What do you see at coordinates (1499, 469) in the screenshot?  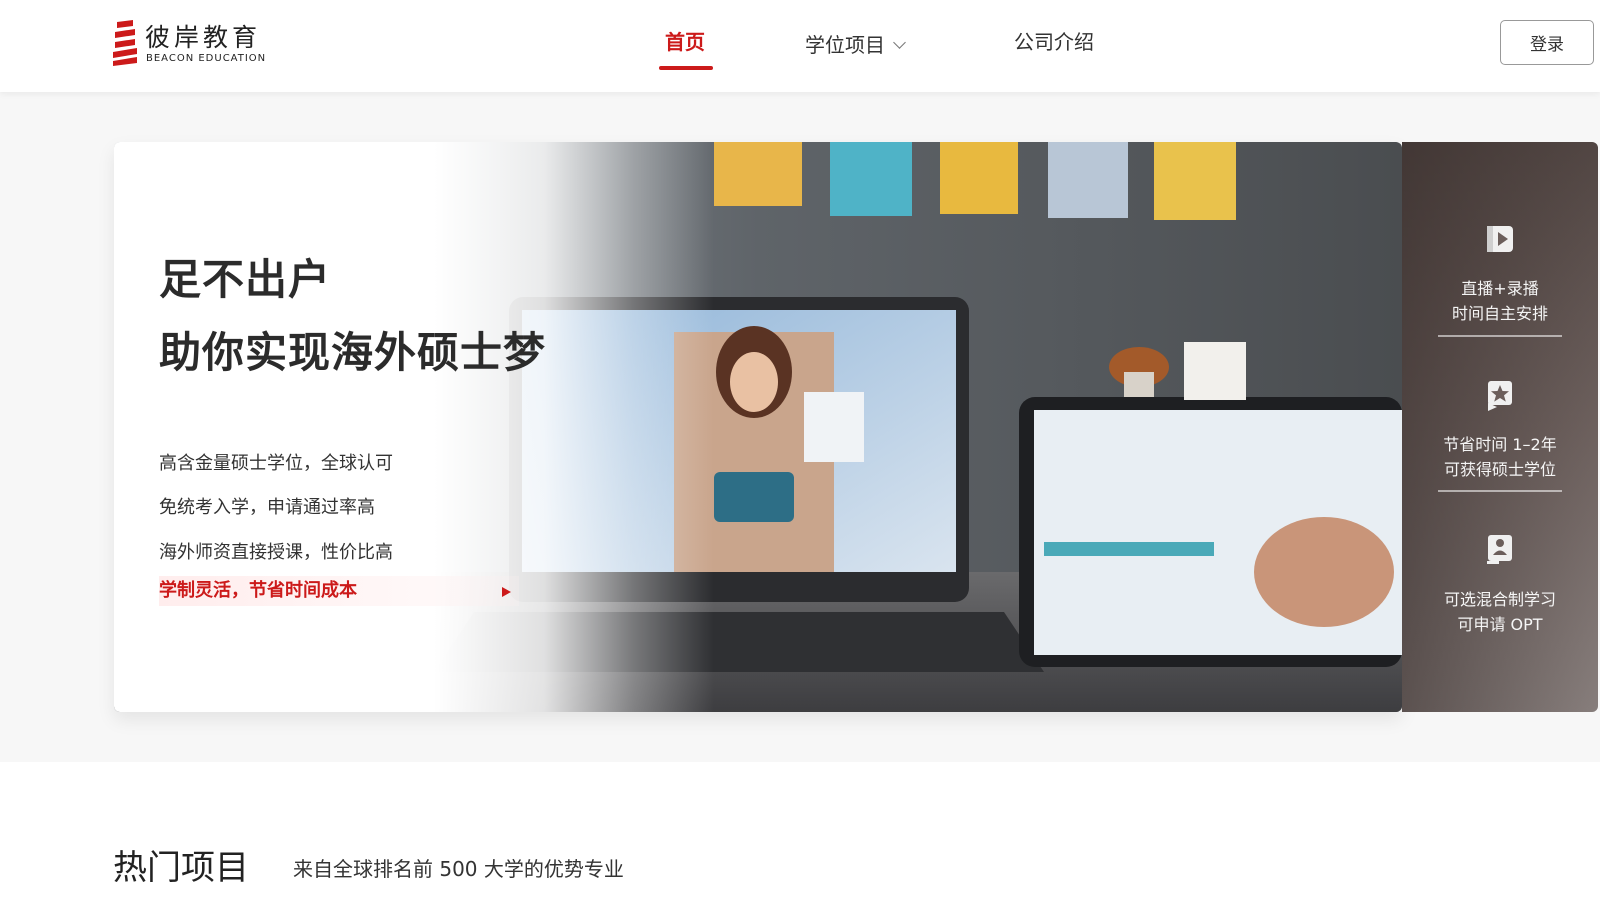 I see `side-item-line: 可获得硕士学位` at bounding box center [1499, 469].